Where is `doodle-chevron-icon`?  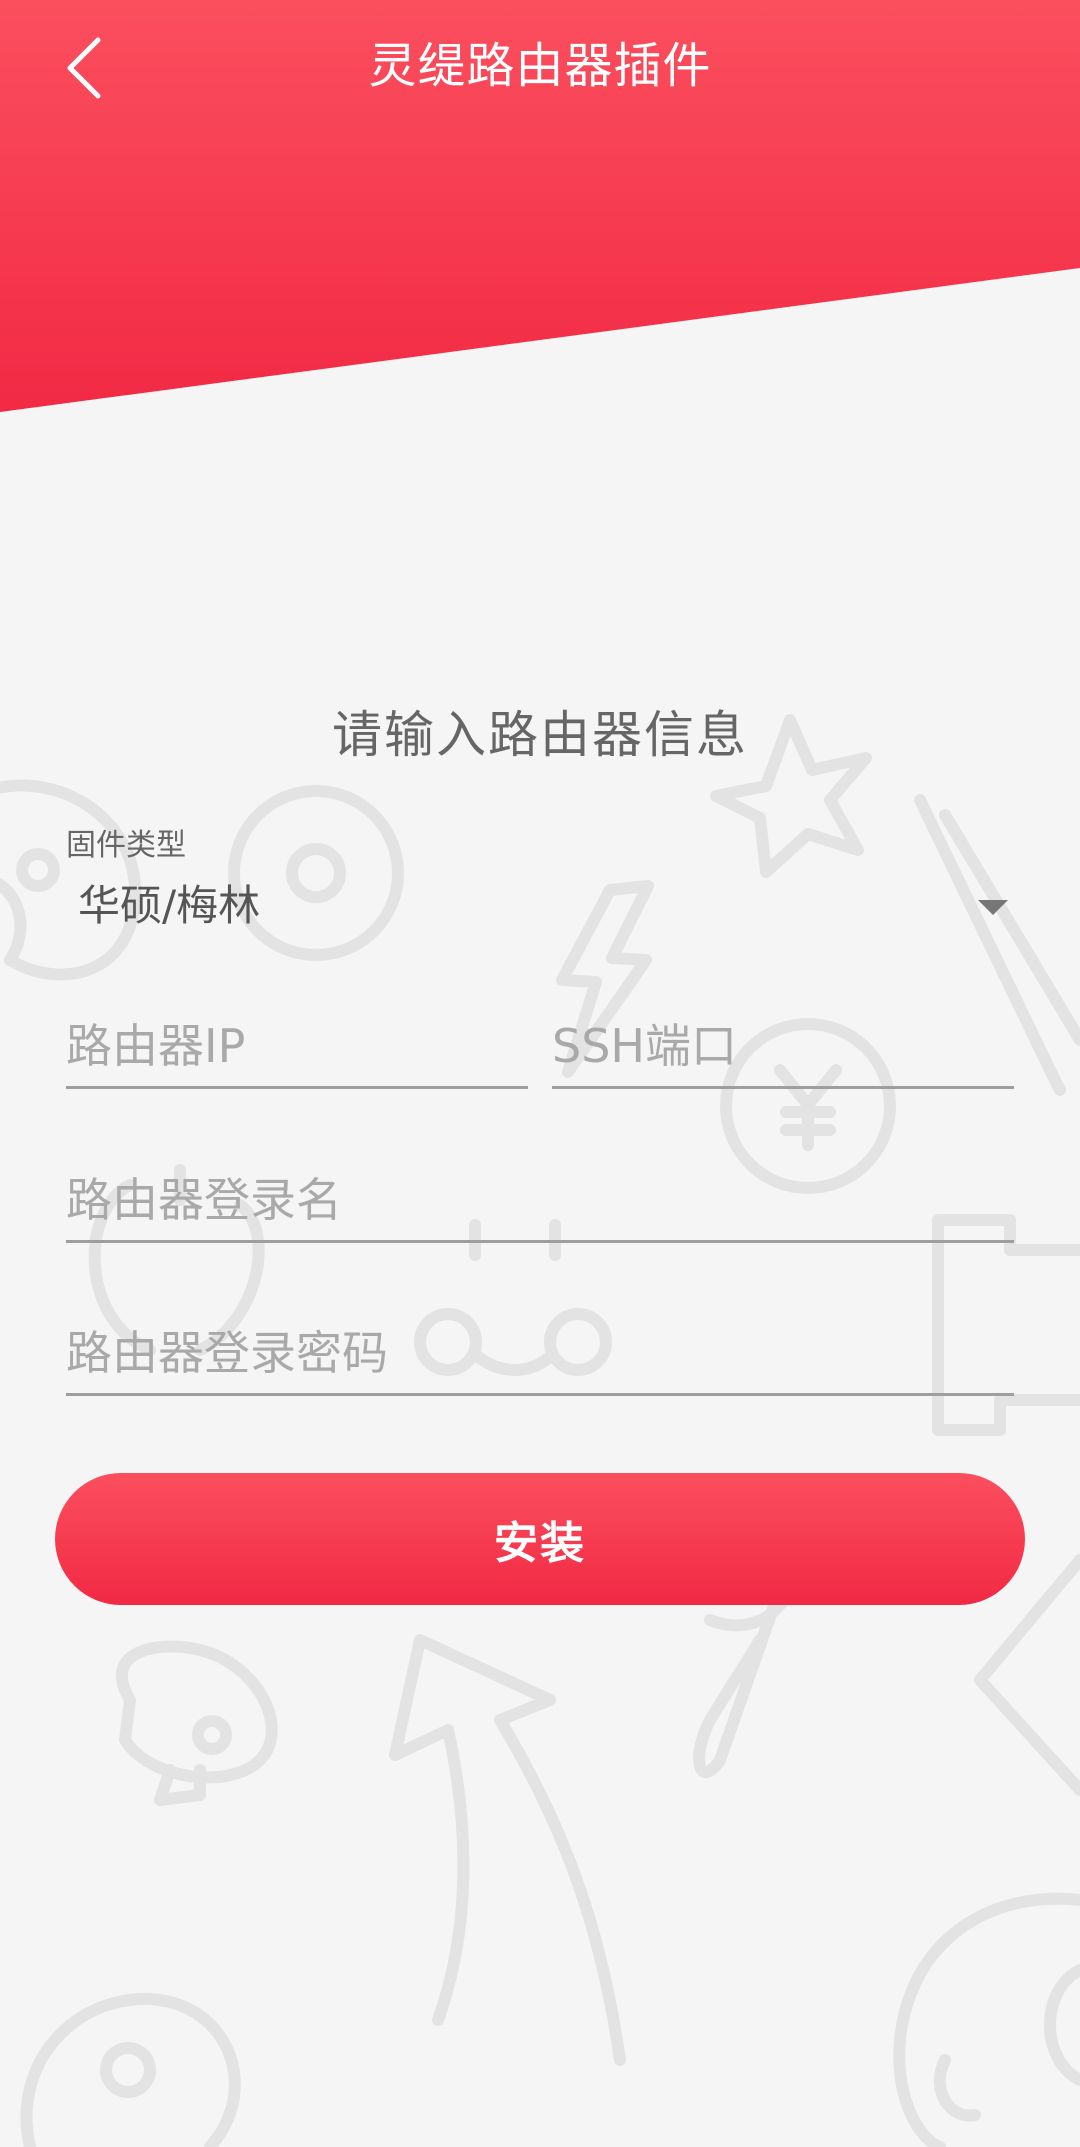
doodle-chevron-icon is located at coordinates (1027, 1675).